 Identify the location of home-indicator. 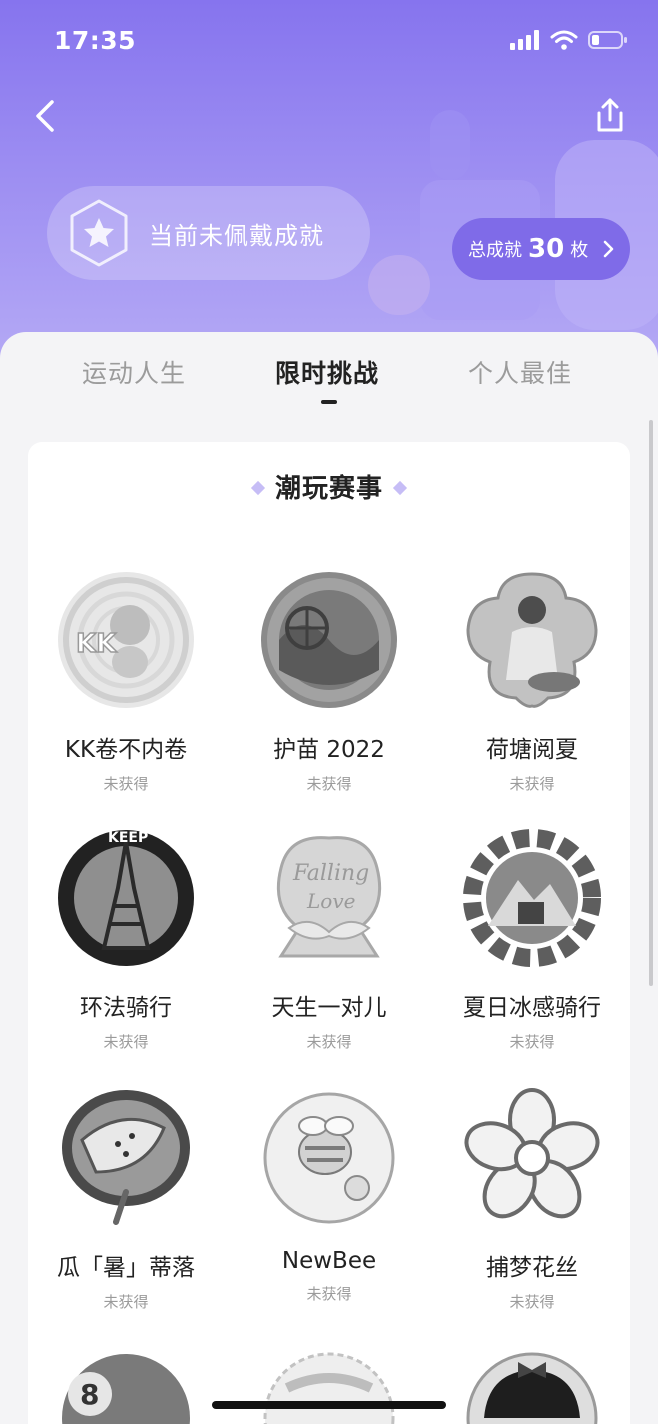
(329, 1405).